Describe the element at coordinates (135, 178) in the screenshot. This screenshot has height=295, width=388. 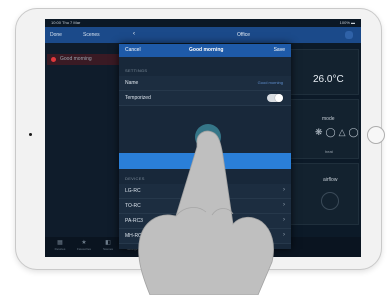
I see `devices-section-label: DEVICES` at that location.